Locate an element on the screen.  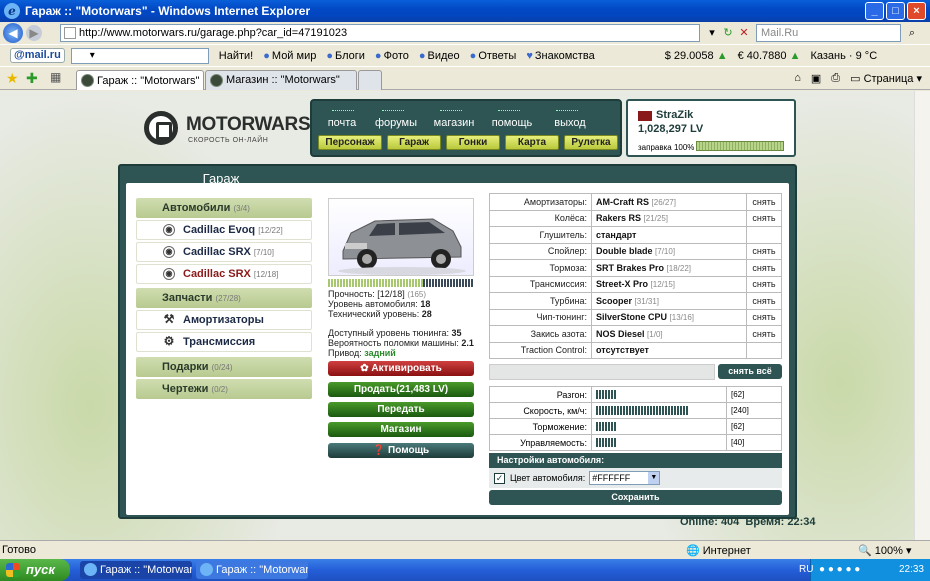
car-item: ◉ Cadillac SRX [7/10] is located at coordinates (224, 252).